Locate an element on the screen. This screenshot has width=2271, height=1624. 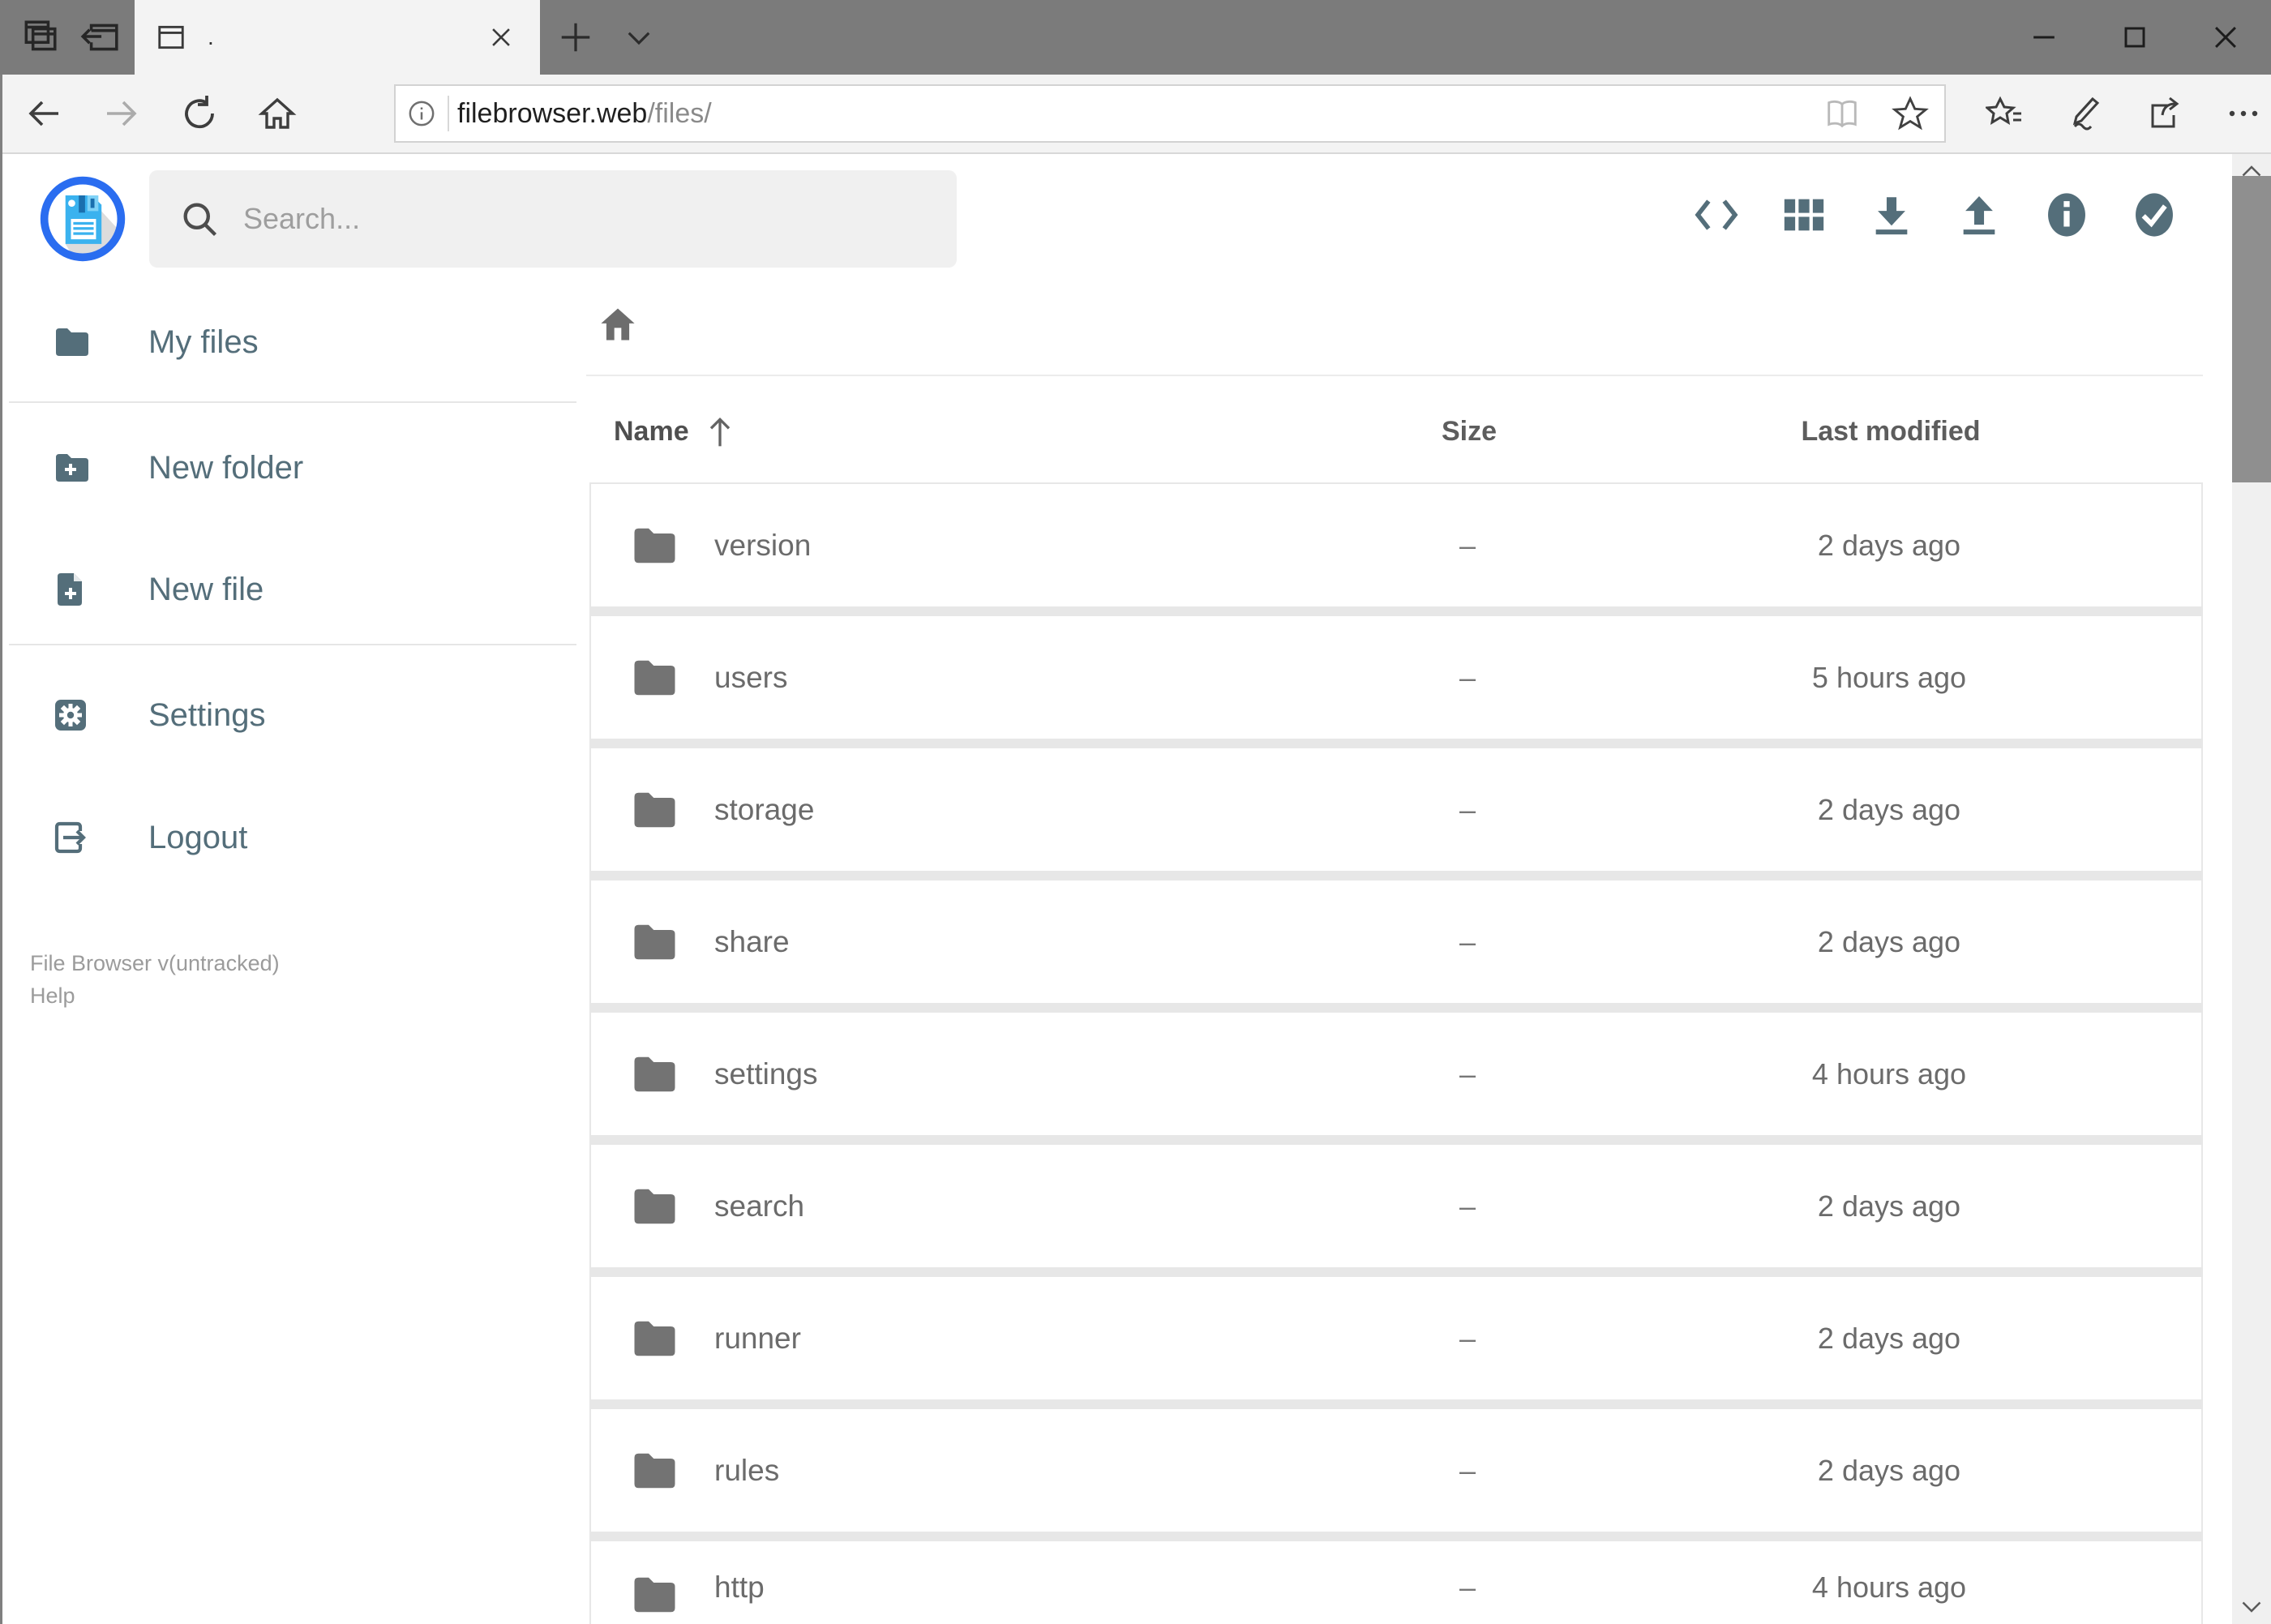
file-row: users – 5 hours ago is located at coordinates (1396, 678).